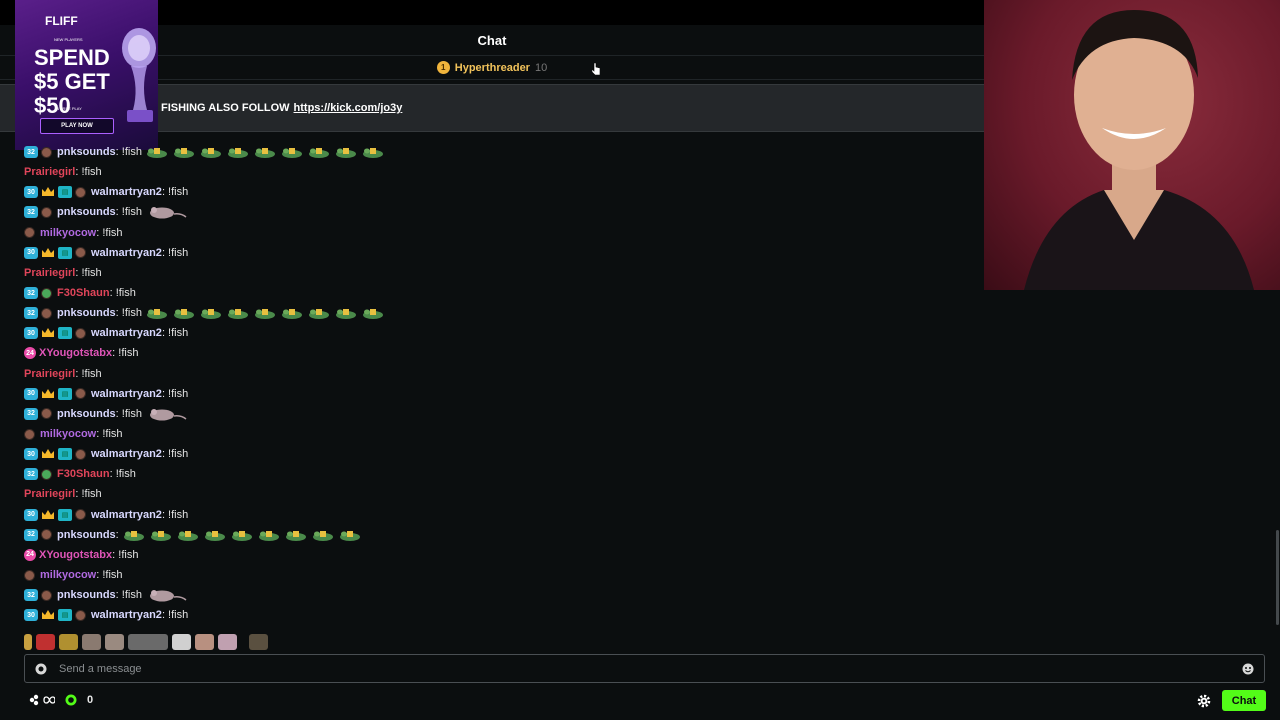  Describe the element at coordinates (1277, 577) in the screenshot. I see `chat-scrollbar` at that location.